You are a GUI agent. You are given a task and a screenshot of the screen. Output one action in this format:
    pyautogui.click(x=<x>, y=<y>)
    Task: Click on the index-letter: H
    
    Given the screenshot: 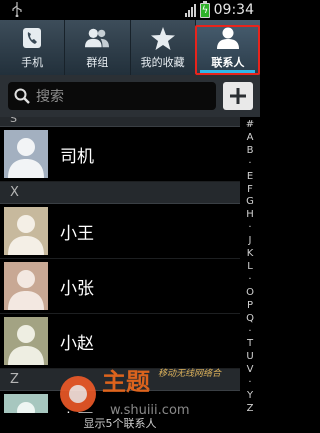 What is the action you would take?
    pyautogui.click(x=250, y=215)
    